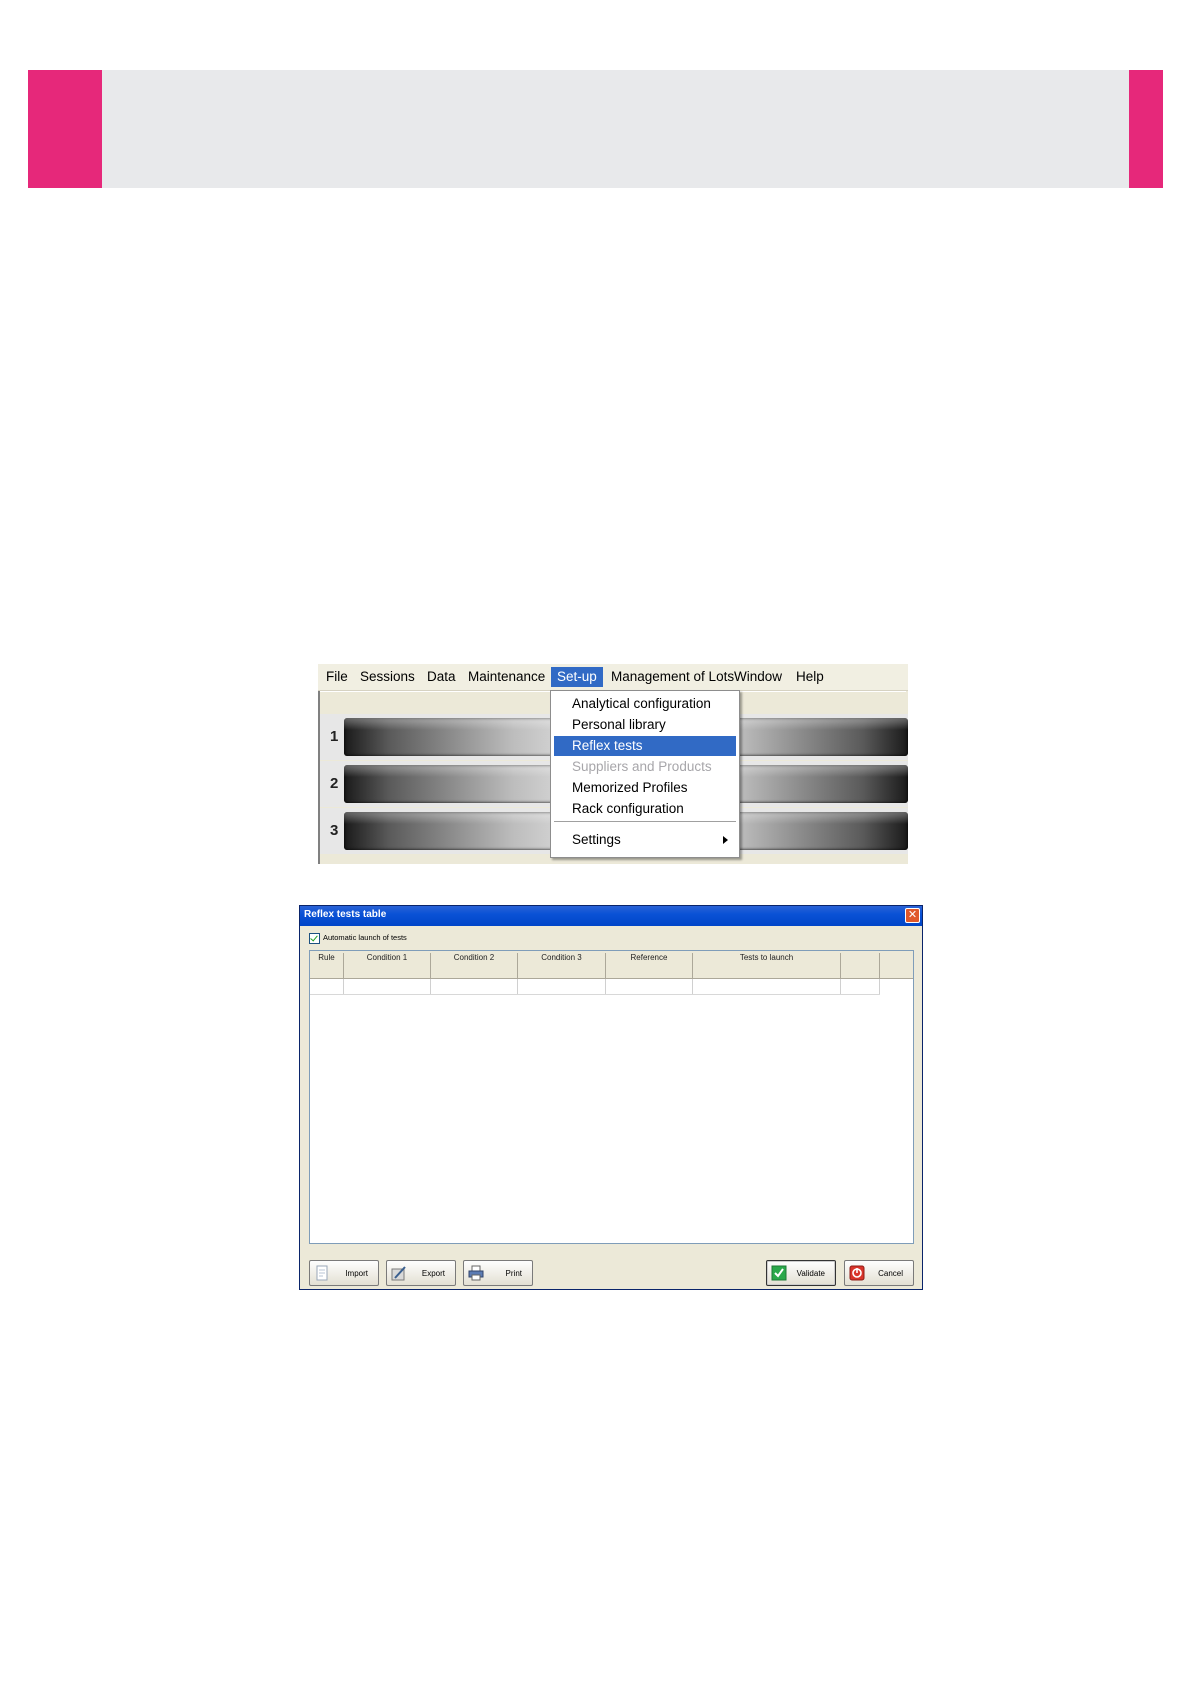 The height and width of the screenshot is (1684, 1190). Describe the element at coordinates (476, 1273) in the screenshot. I see `printer-icon` at that location.